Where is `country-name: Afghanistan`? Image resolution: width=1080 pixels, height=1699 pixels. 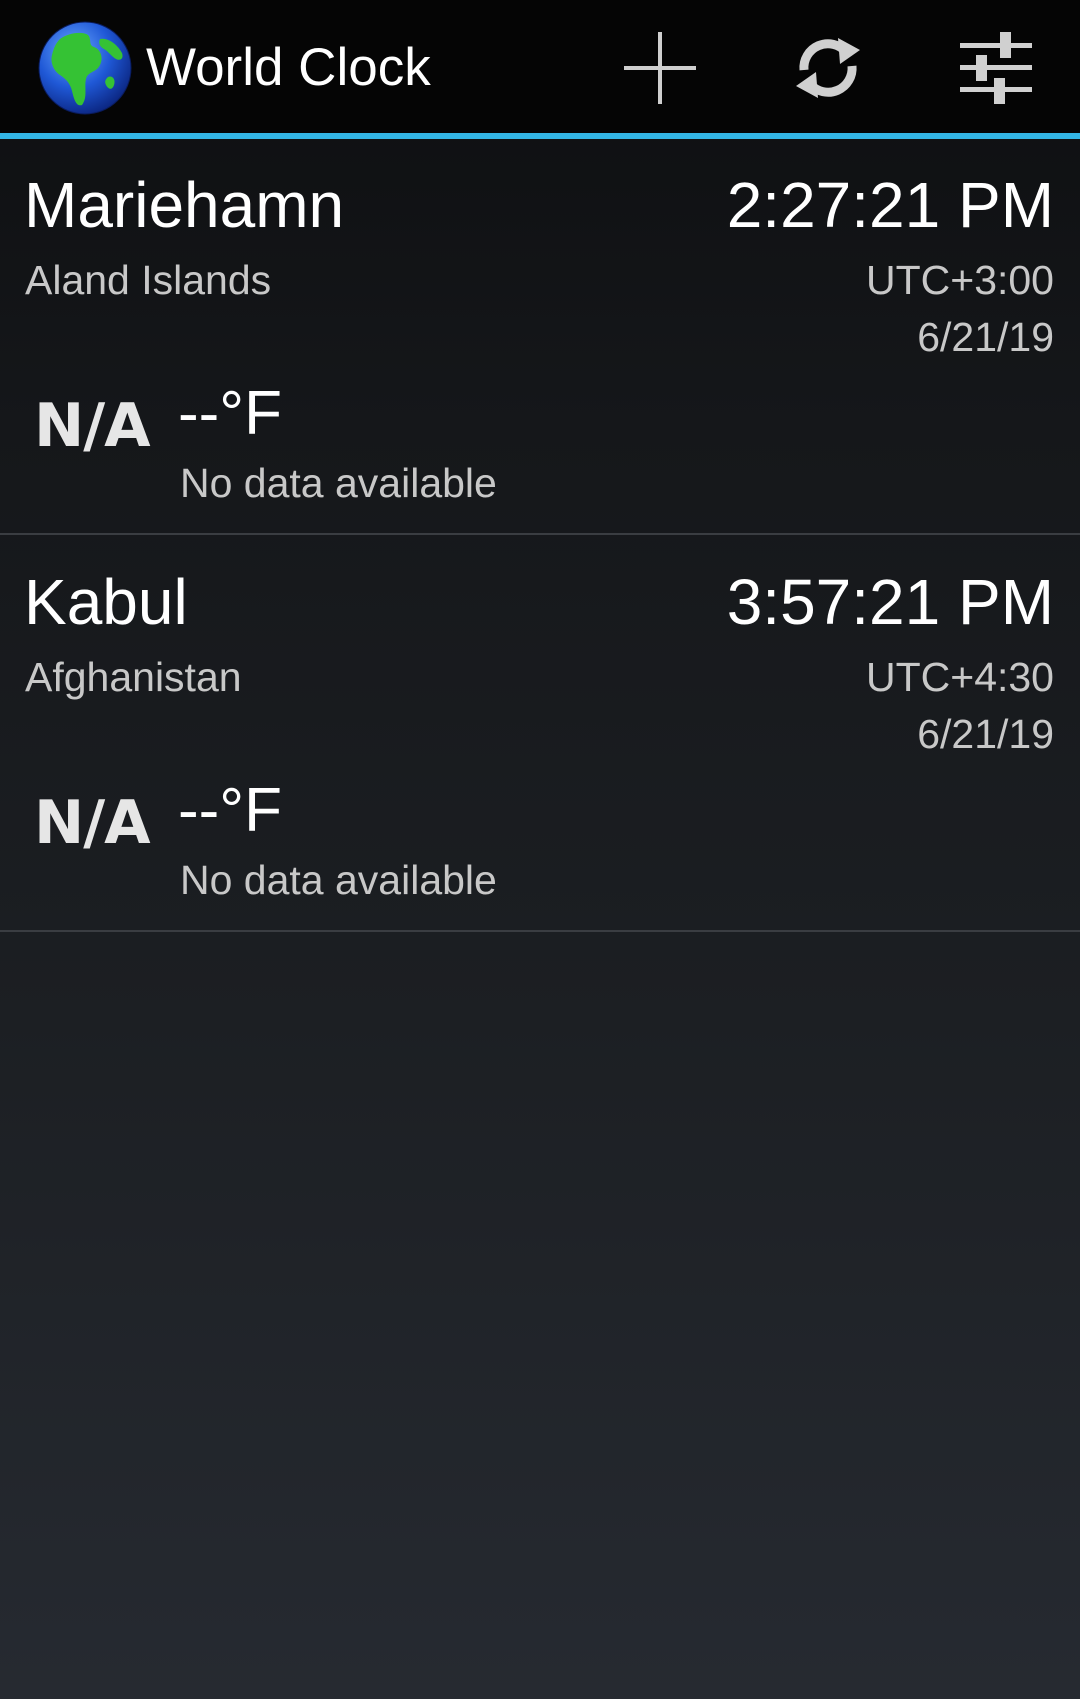
country-name: Afghanistan is located at coordinates (133, 677).